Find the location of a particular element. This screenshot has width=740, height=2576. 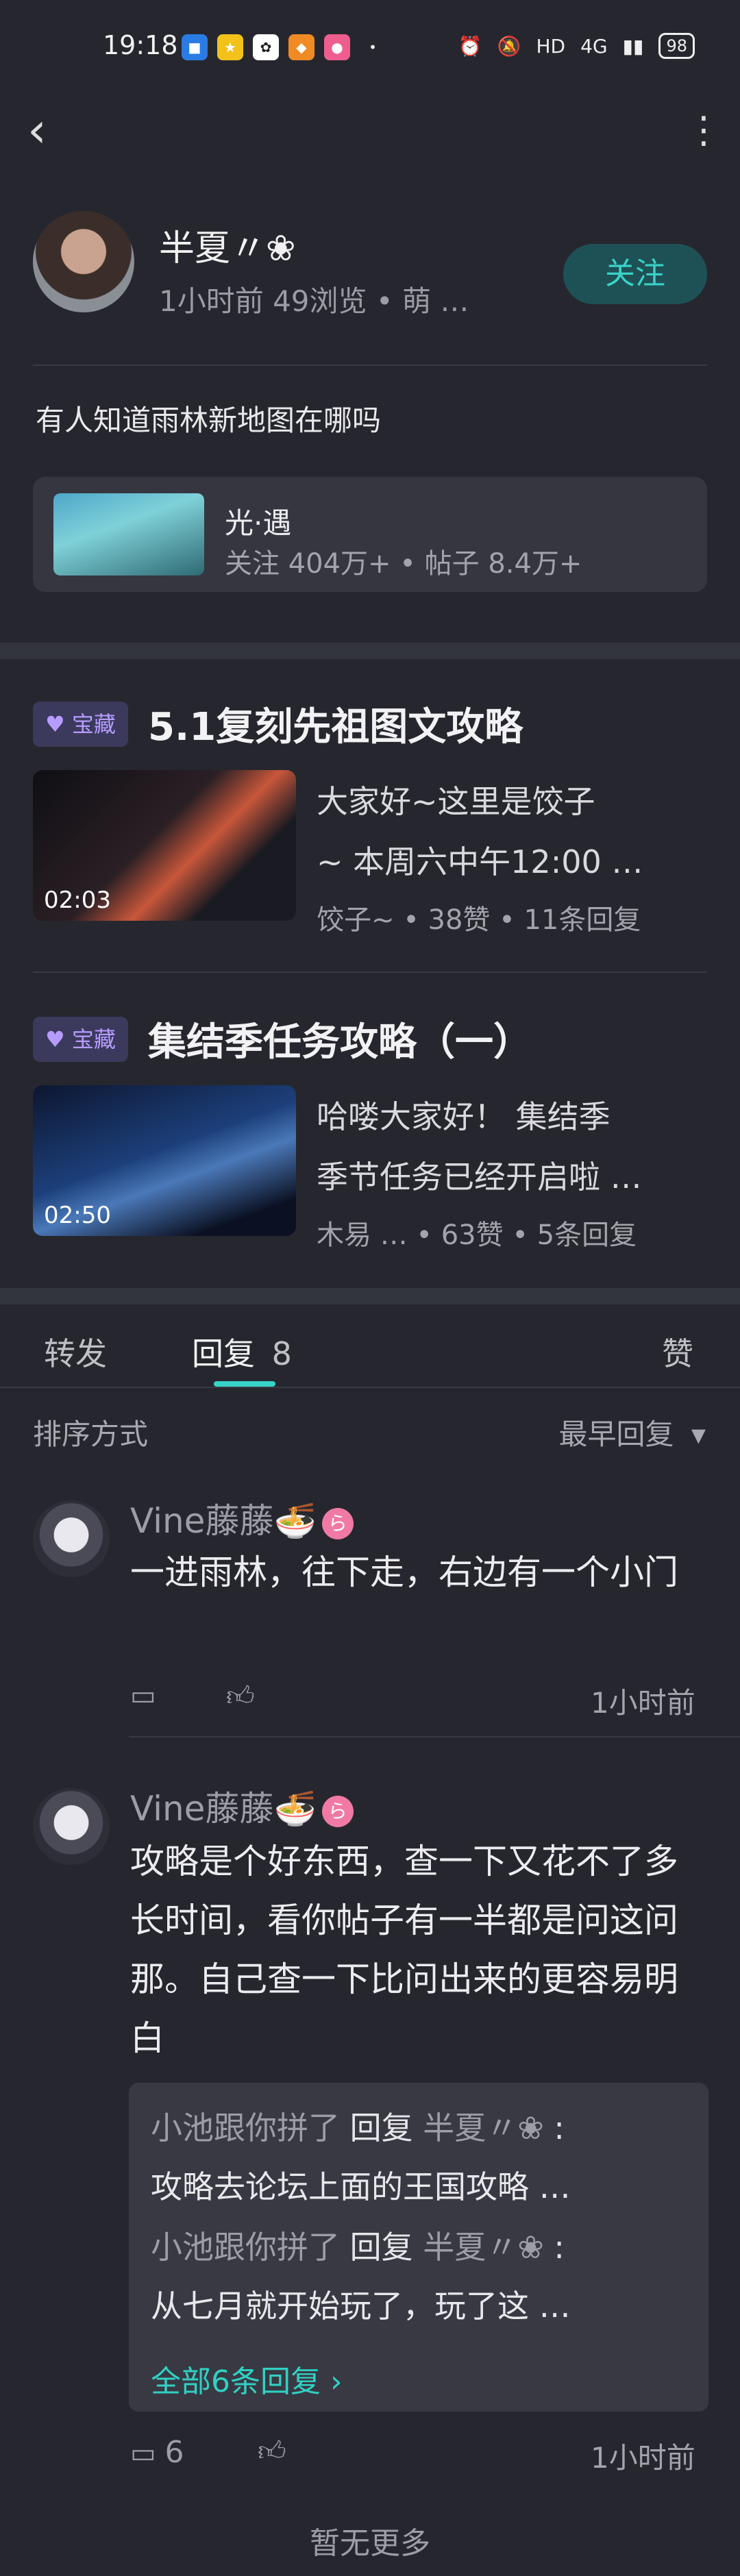

comment-text: 一进雨林，往下走，右边有一个小门 is located at coordinates (404, 1572).